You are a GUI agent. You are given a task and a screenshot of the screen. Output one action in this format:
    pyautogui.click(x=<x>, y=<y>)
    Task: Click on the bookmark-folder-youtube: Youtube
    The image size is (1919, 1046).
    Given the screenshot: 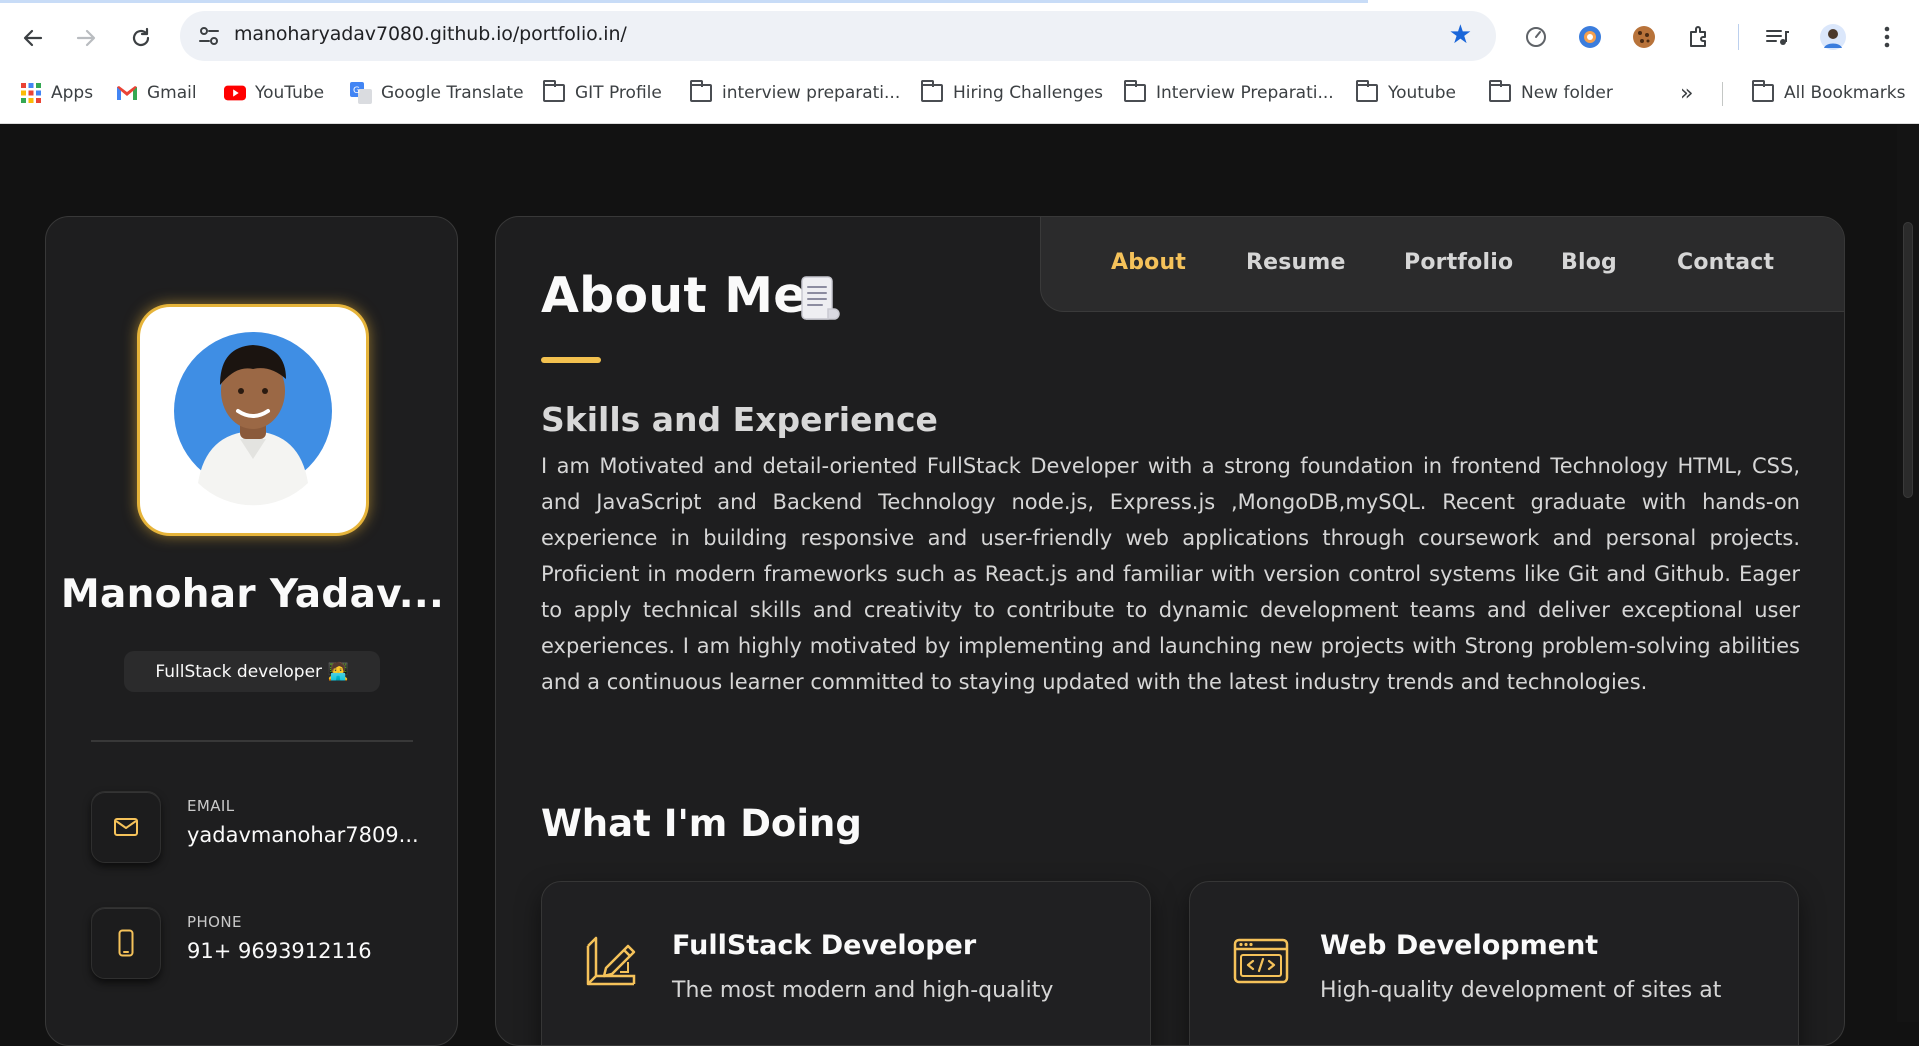 What is the action you would take?
    pyautogui.click(x=1406, y=93)
    